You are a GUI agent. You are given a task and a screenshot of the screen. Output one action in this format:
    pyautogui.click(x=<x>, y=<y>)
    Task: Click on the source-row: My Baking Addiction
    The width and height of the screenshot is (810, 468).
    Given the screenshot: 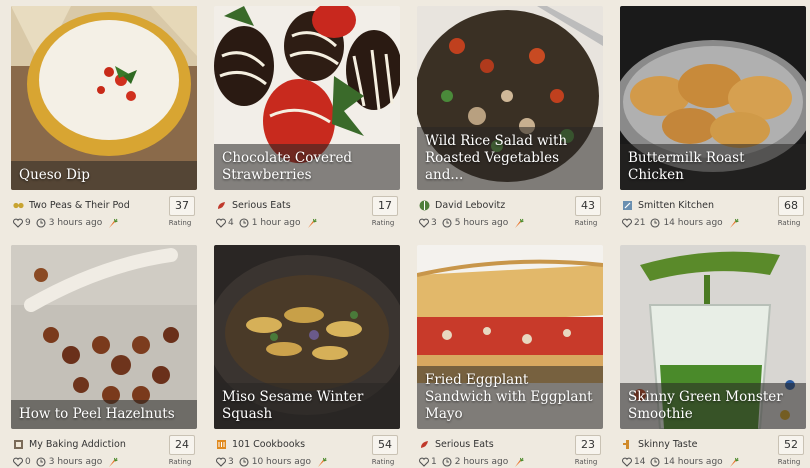 What is the action you would take?
    pyautogui.click(x=69, y=444)
    